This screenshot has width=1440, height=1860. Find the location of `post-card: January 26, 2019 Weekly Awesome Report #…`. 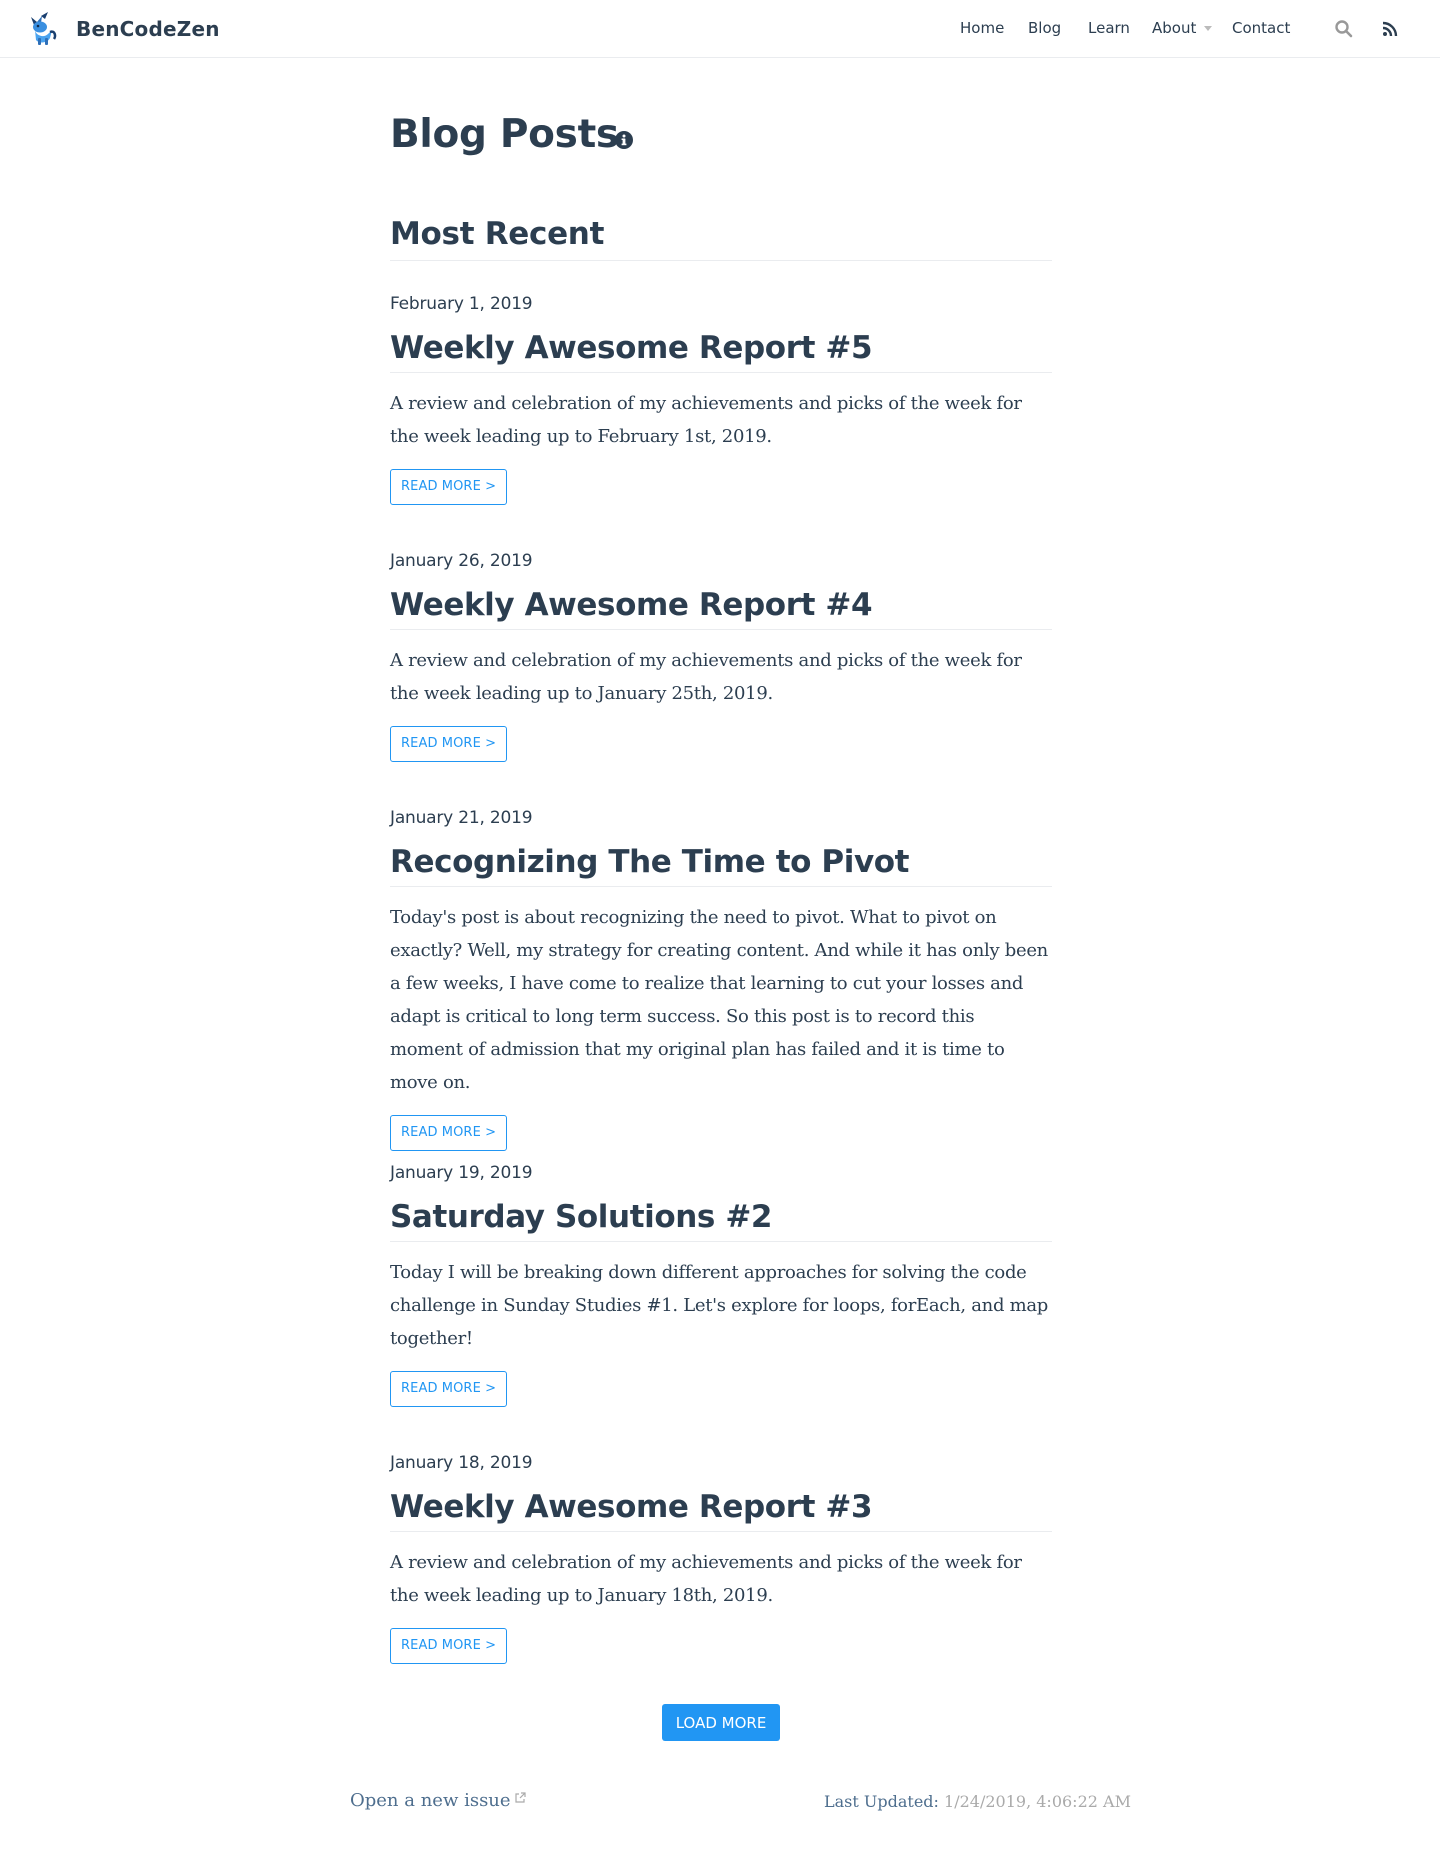

post-card: January 26, 2019 Weekly Awesome Report #… is located at coordinates (721, 655).